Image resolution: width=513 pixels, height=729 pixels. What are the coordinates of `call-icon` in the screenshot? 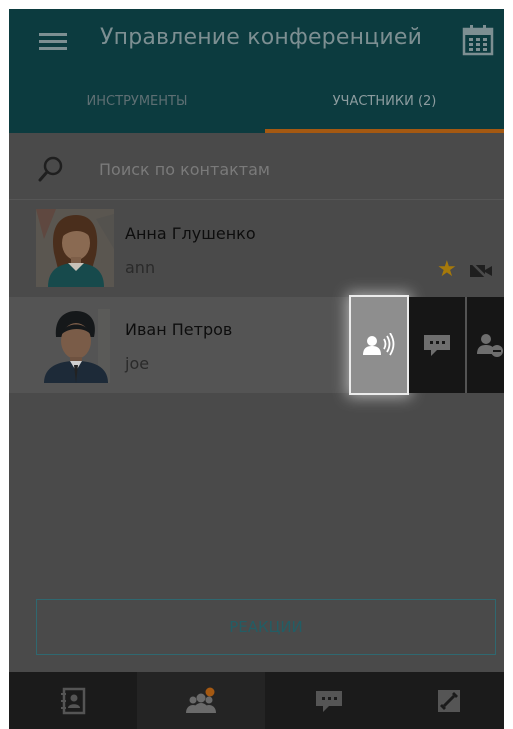 It's located at (448, 700).